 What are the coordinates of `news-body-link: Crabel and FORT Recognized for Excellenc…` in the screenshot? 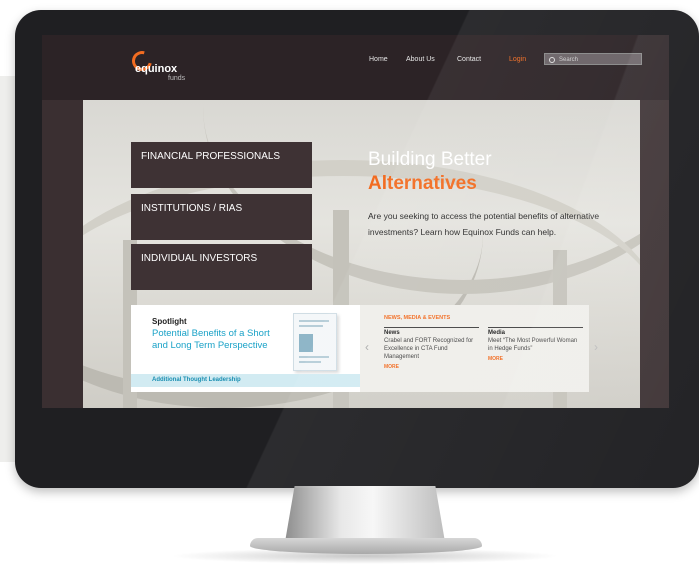 It's located at (431, 349).